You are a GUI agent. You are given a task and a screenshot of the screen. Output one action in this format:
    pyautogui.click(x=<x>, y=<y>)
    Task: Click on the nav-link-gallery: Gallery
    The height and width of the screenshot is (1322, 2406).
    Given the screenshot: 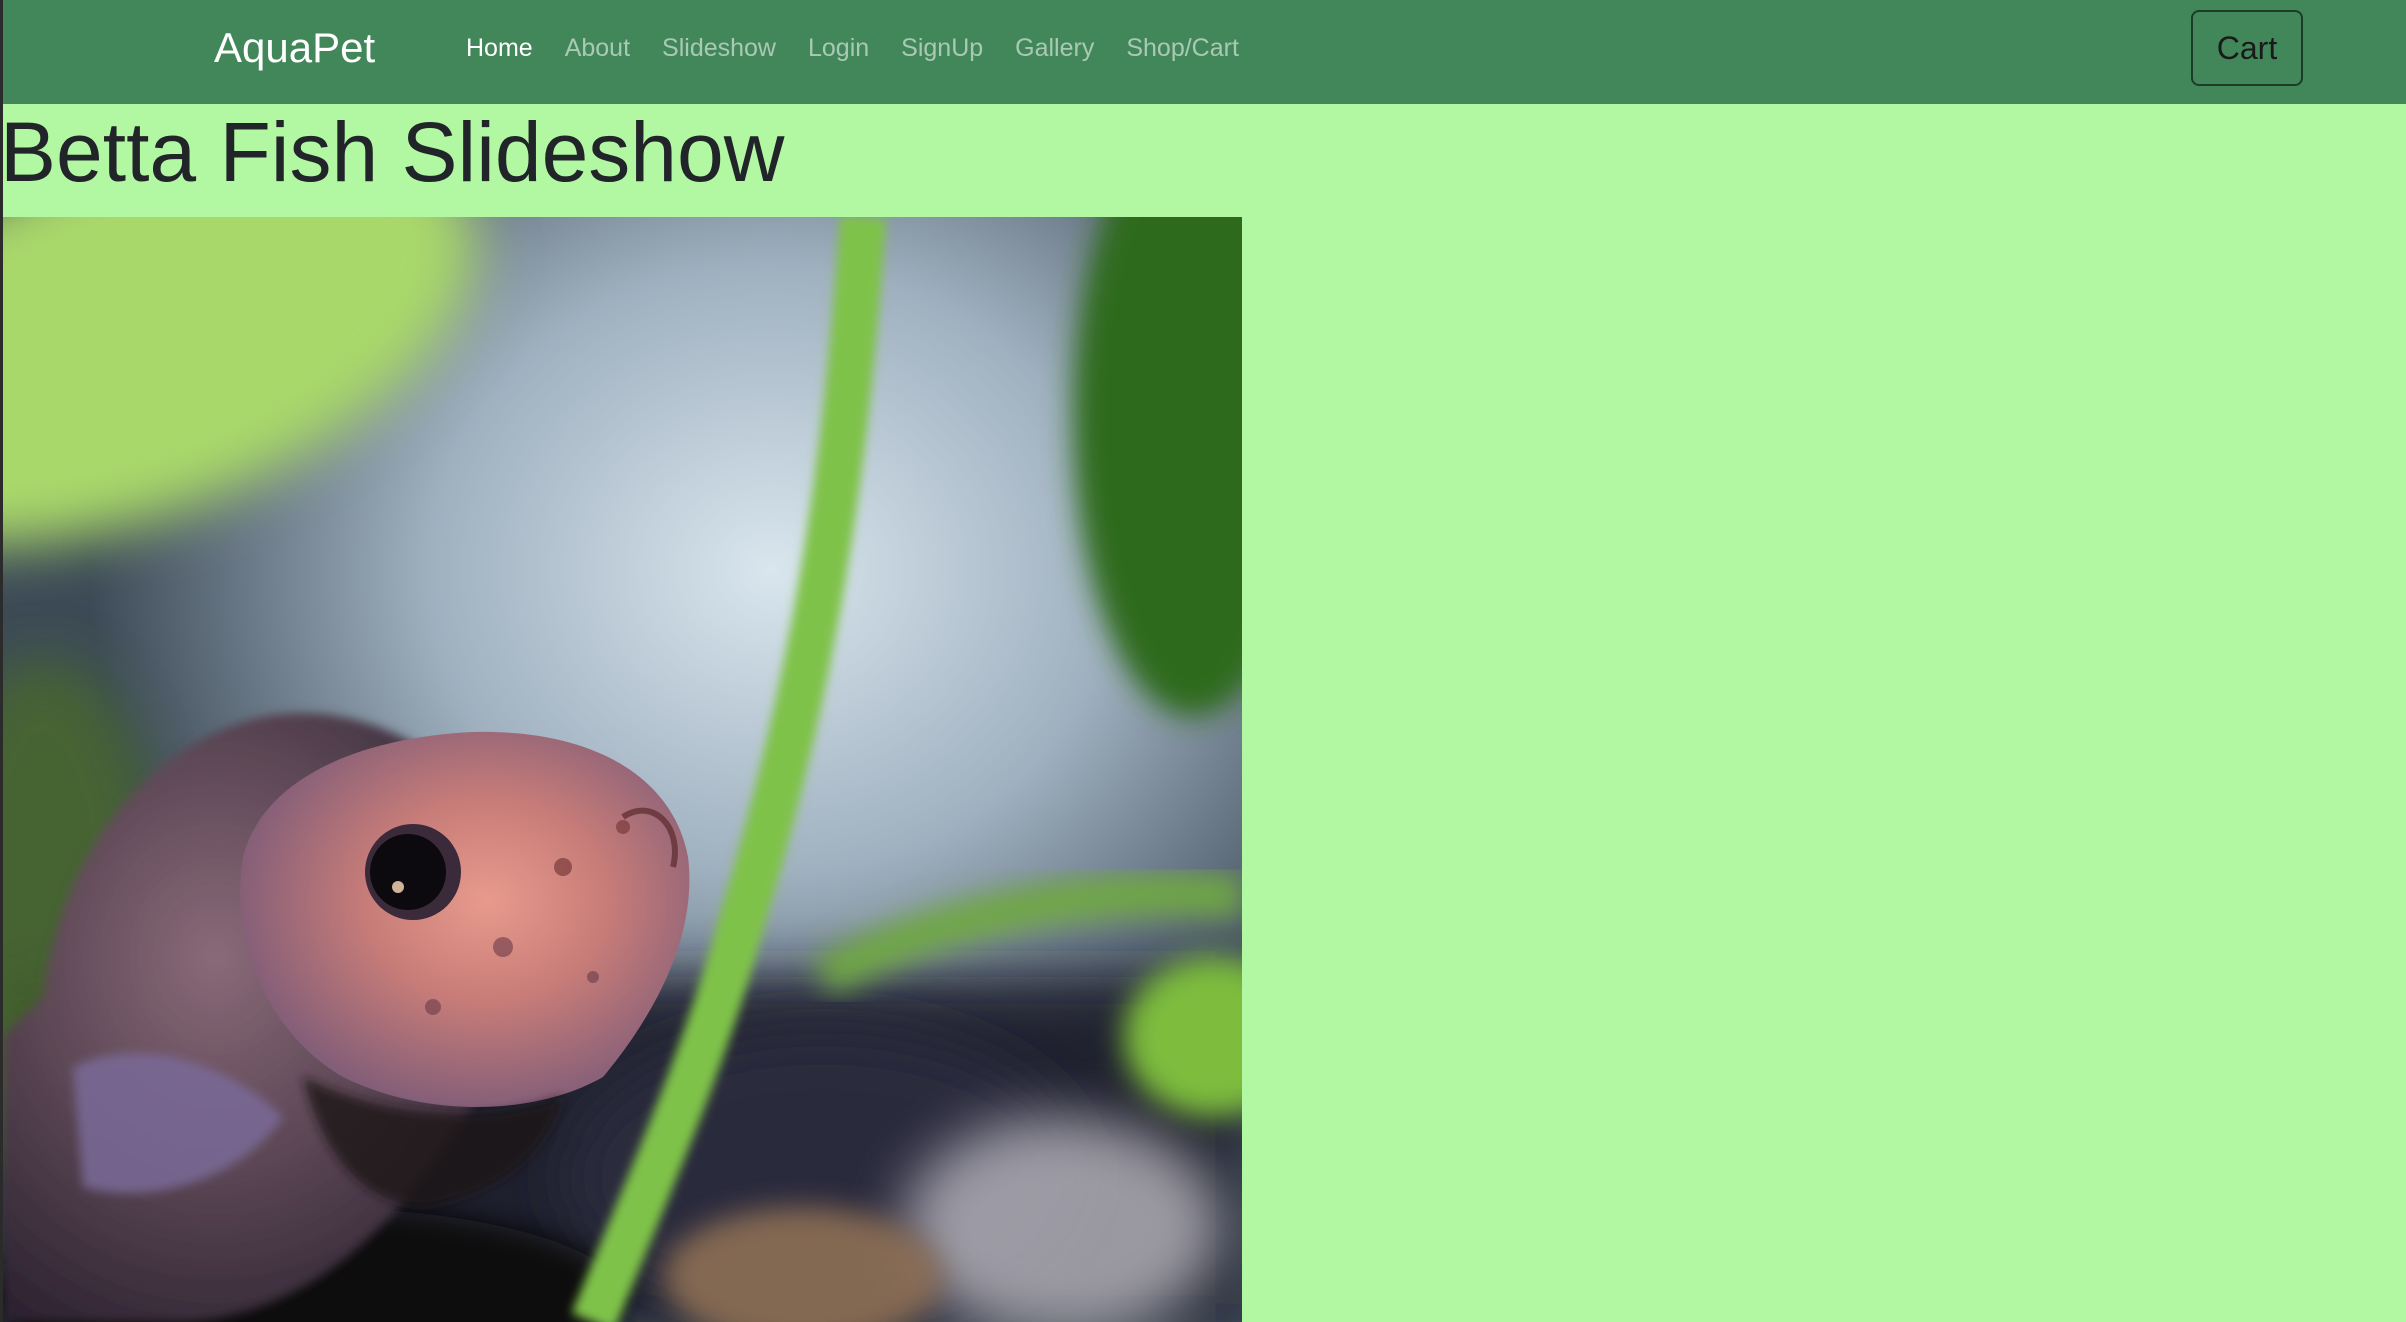 What is the action you would take?
    pyautogui.click(x=1054, y=48)
    